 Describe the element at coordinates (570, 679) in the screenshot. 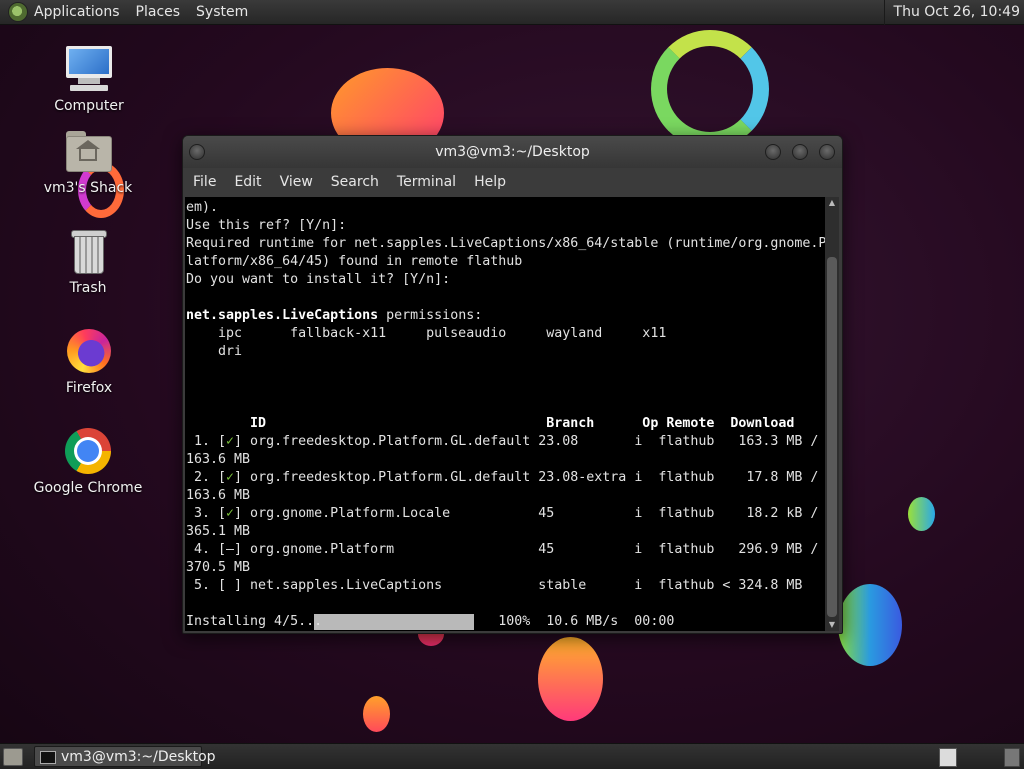

I see `wallpaper-large-orange-blob` at that location.